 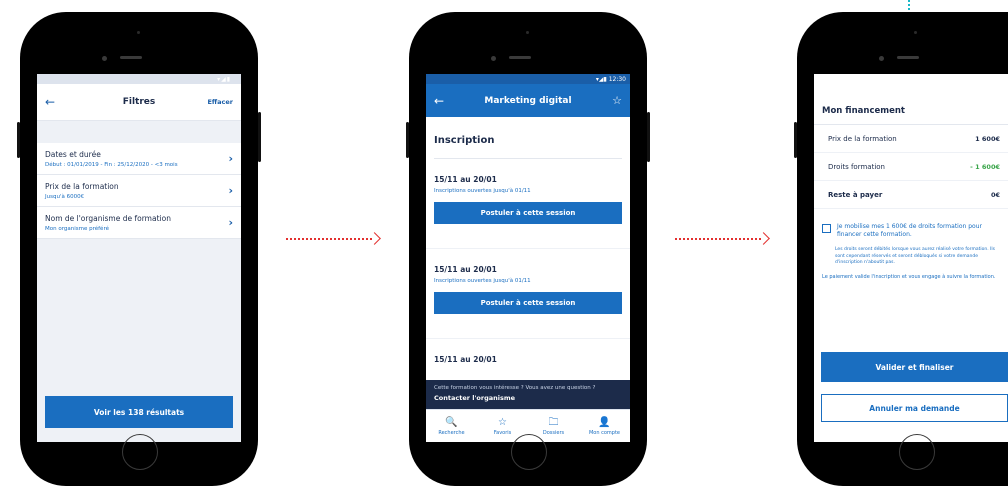 What do you see at coordinates (82, 186) in the screenshot?
I see `filter-title: Prix de la formation` at bounding box center [82, 186].